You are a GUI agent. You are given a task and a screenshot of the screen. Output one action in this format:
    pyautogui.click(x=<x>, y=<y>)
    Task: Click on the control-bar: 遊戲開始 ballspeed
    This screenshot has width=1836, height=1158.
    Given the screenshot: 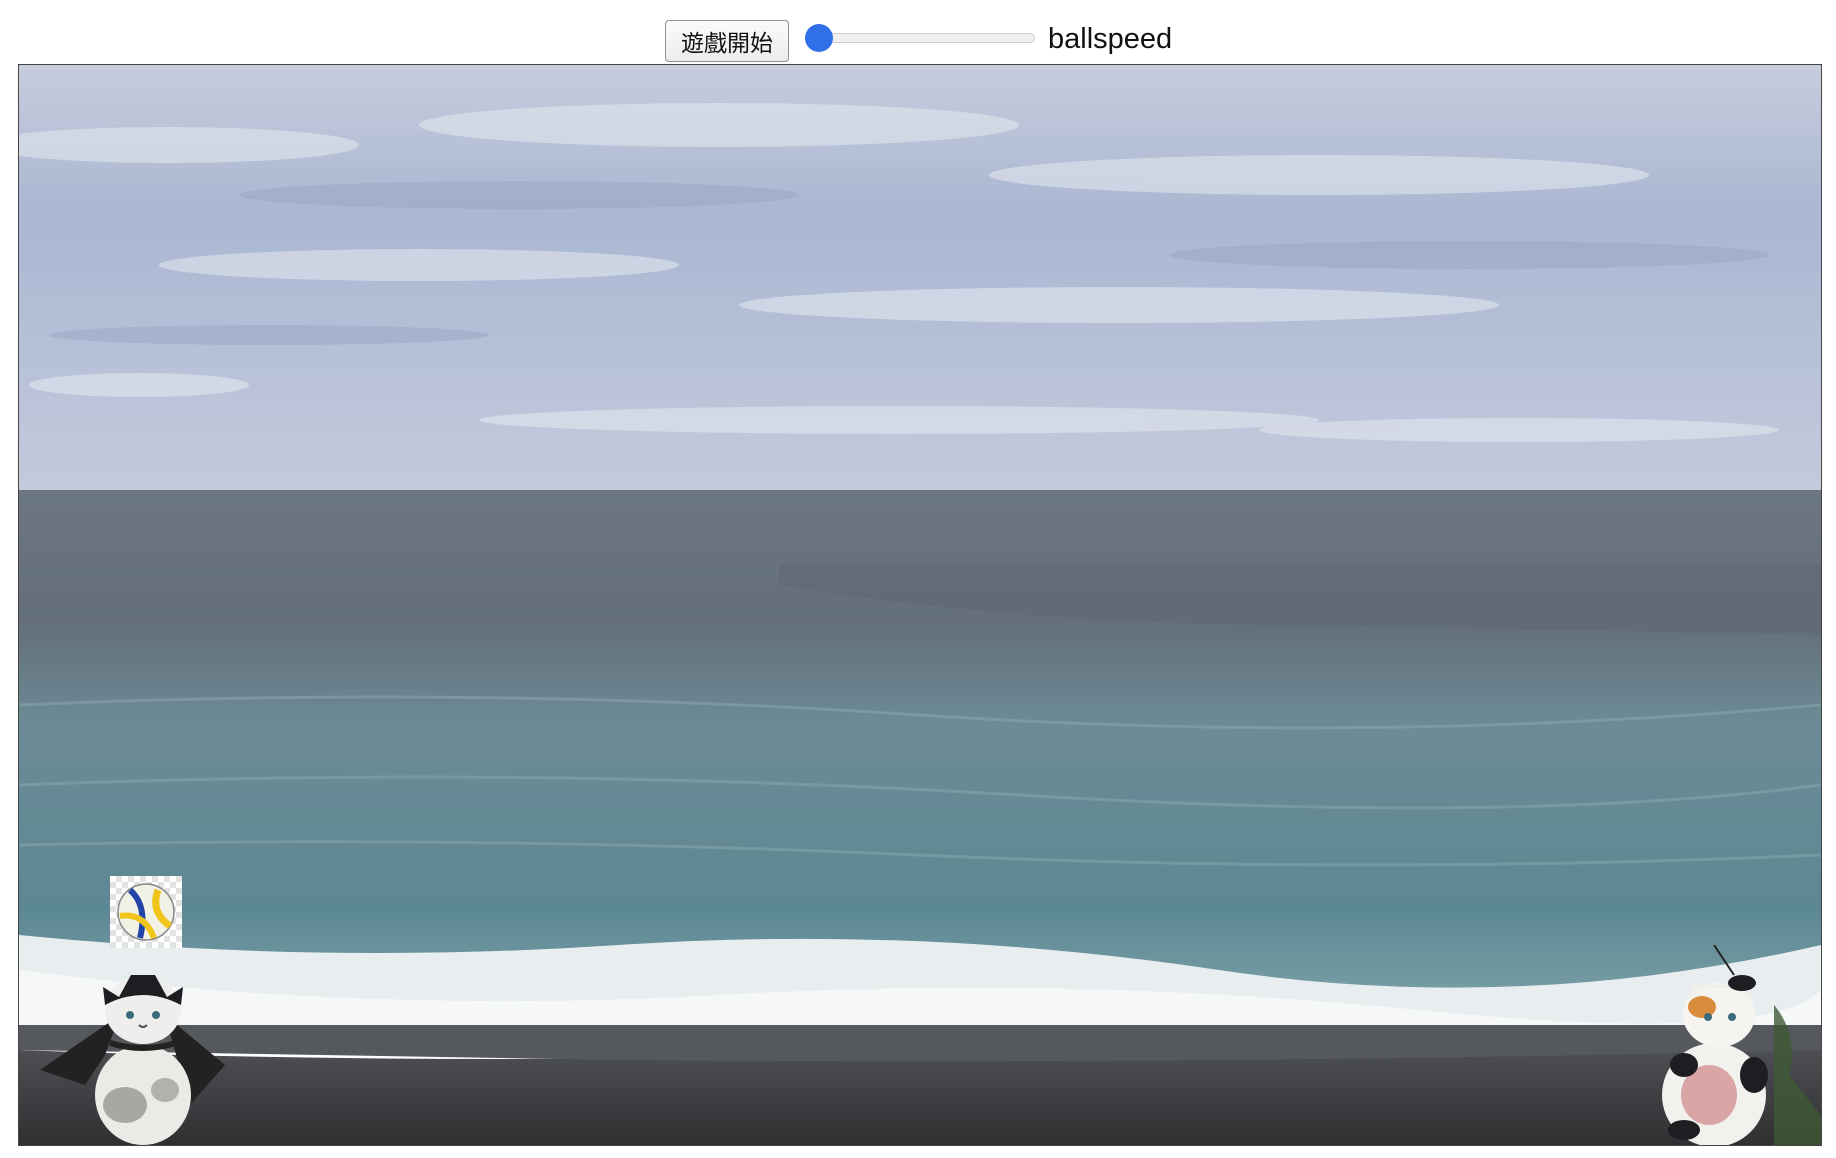 What is the action you would take?
    pyautogui.click(x=918, y=32)
    